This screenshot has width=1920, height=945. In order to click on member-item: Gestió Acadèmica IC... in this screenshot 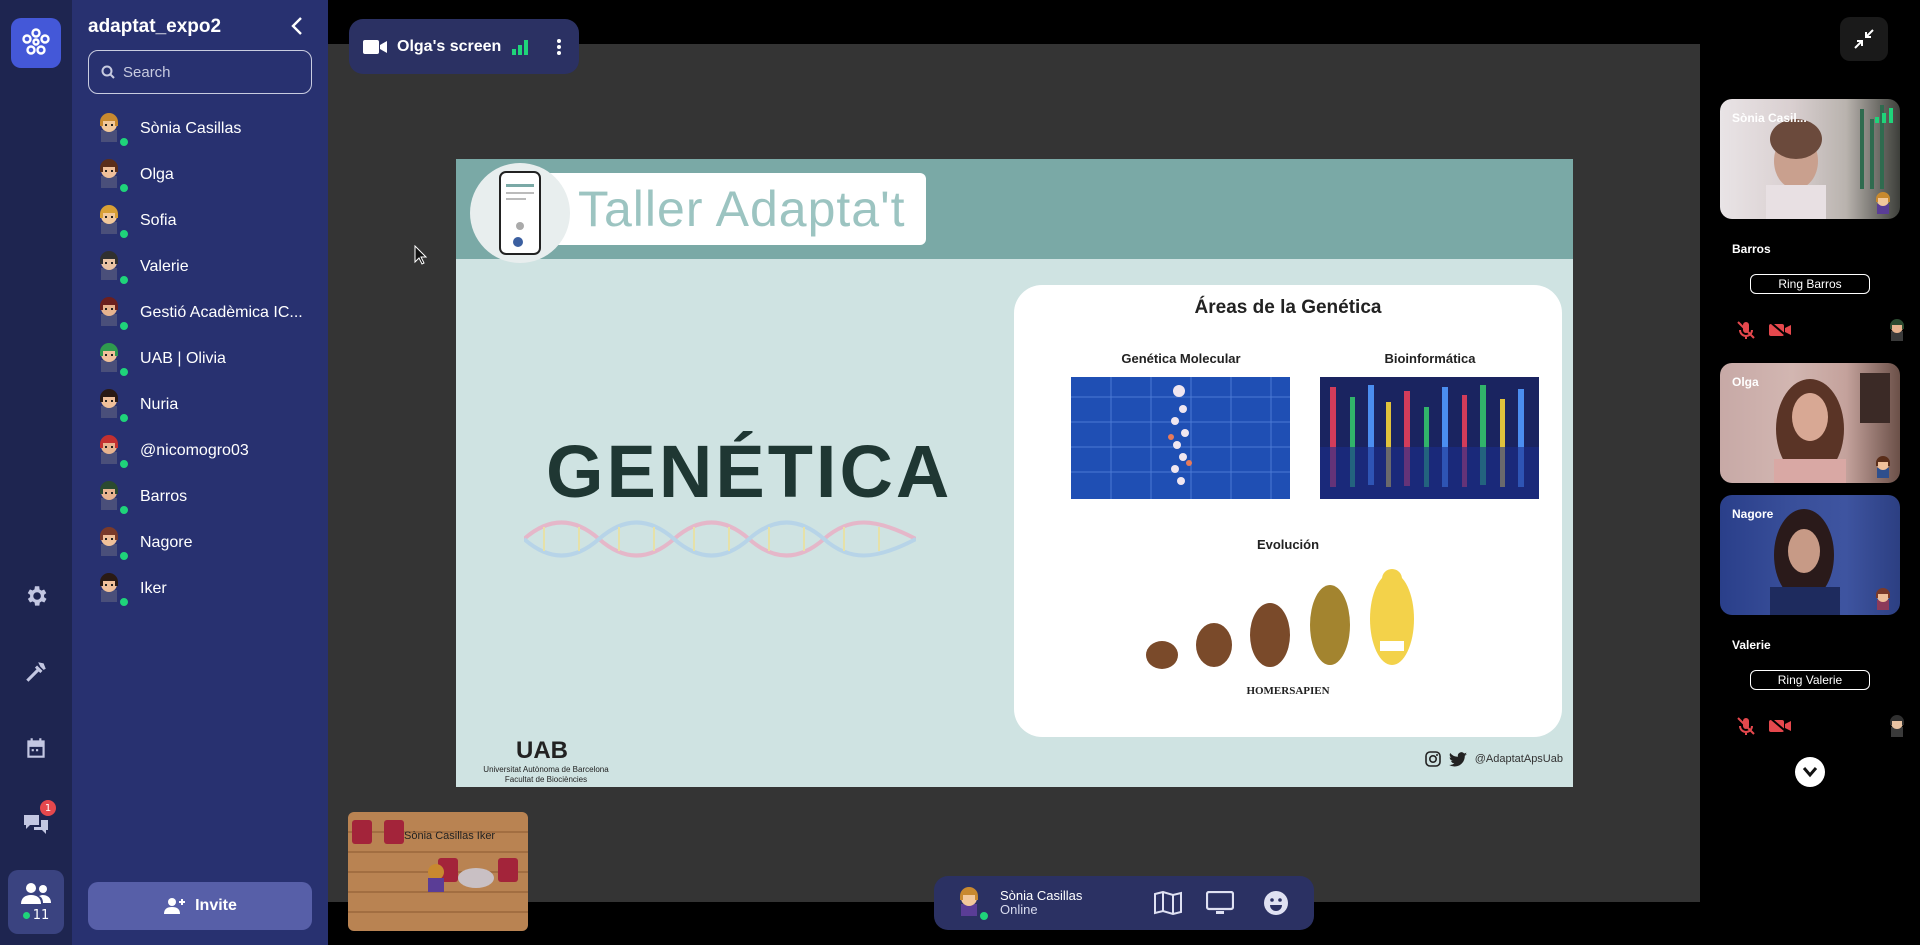, I will do `click(203, 313)`.